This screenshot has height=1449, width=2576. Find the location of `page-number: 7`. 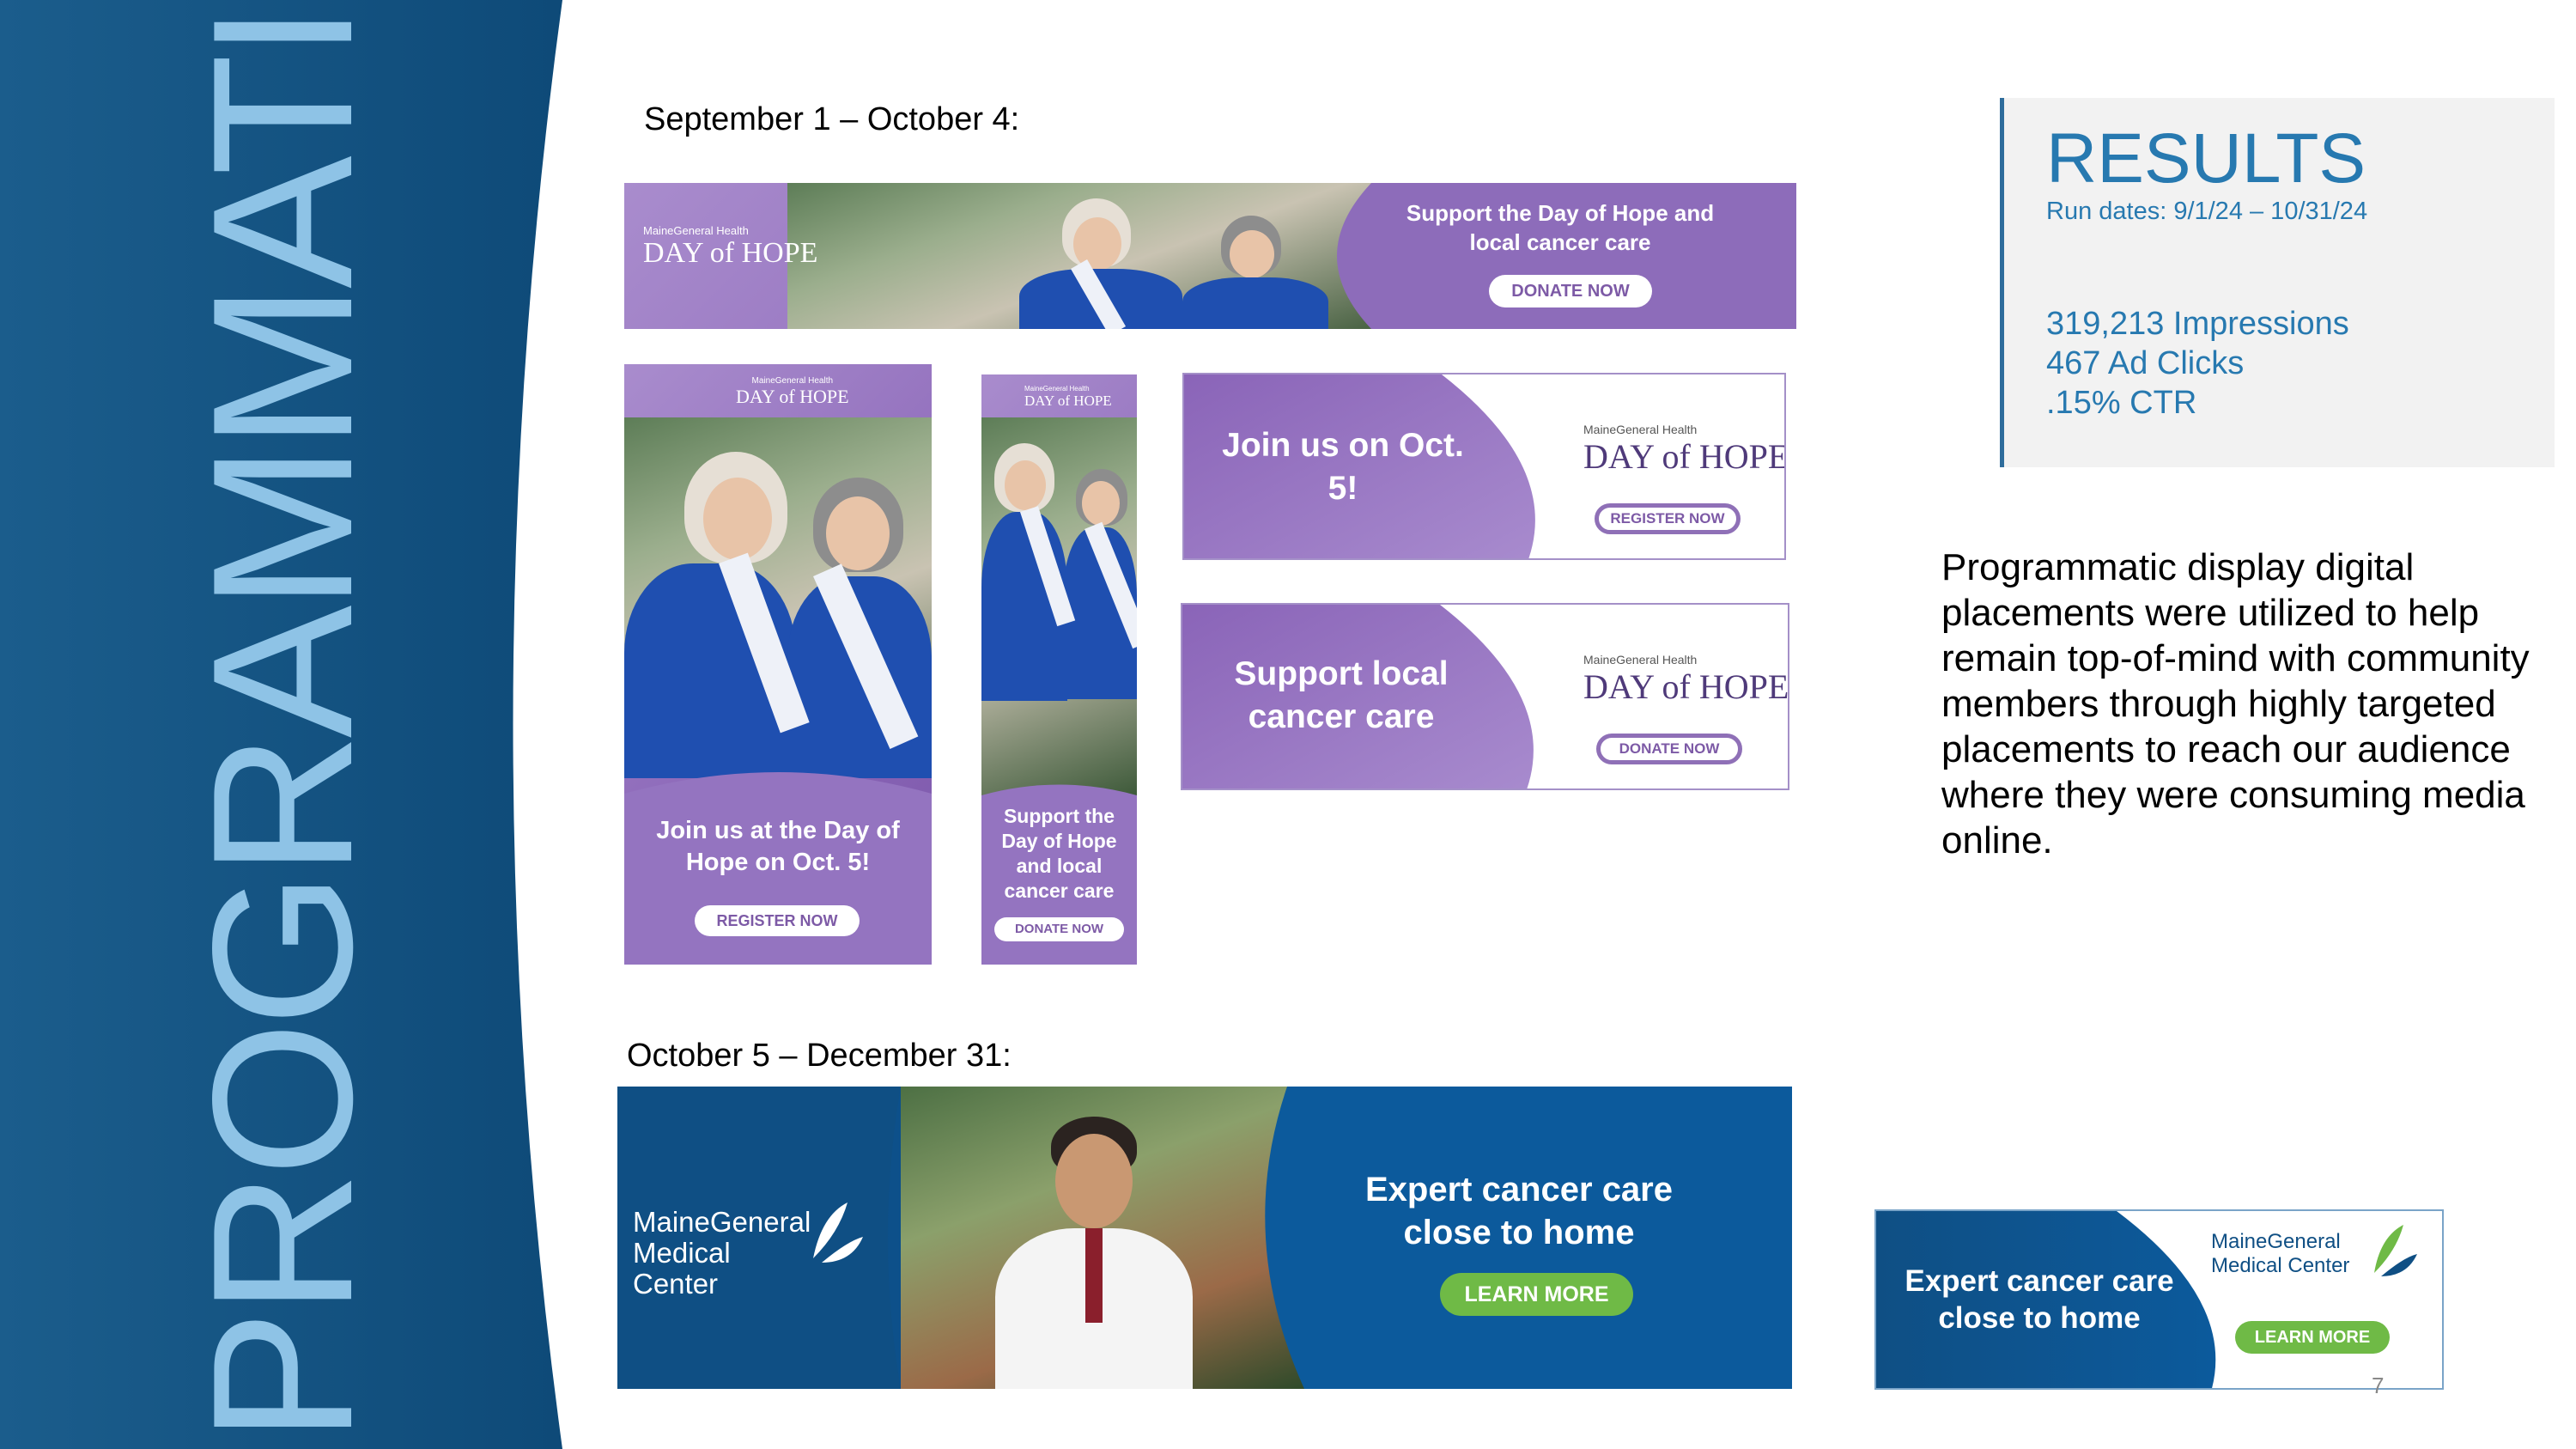

page-number: 7 is located at coordinates (2378, 1385).